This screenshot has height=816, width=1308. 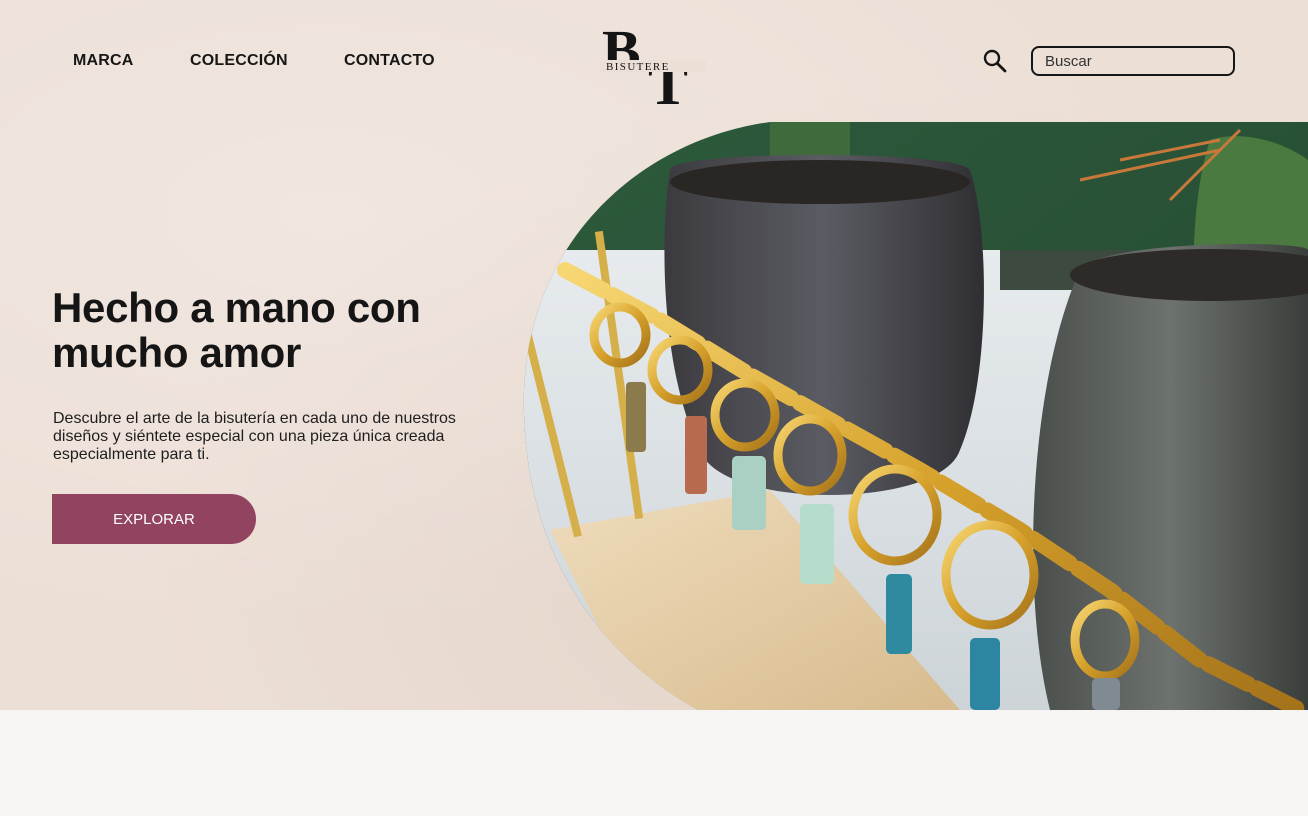 What do you see at coordinates (103, 61) in the screenshot?
I see `nav-link-marca: MARCA` at bounding box center [103, 61].